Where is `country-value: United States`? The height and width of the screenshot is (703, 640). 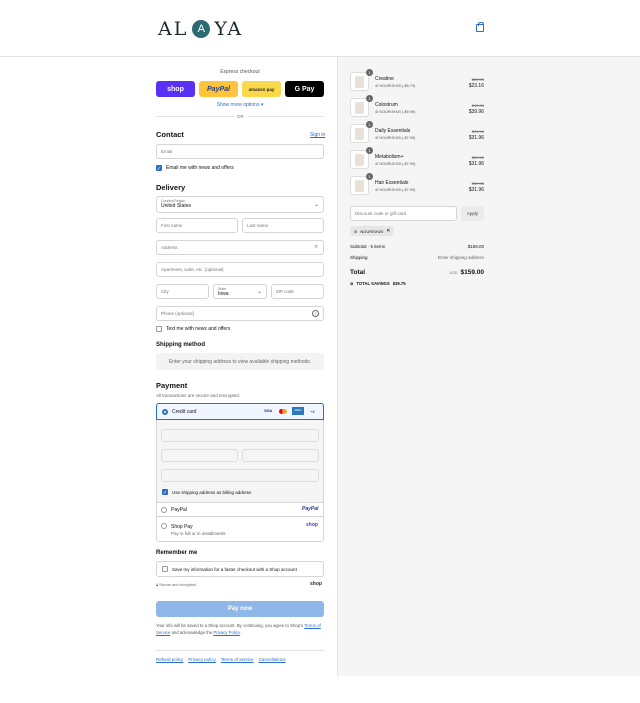
country-value: United States is located at coordinates (176, 206).